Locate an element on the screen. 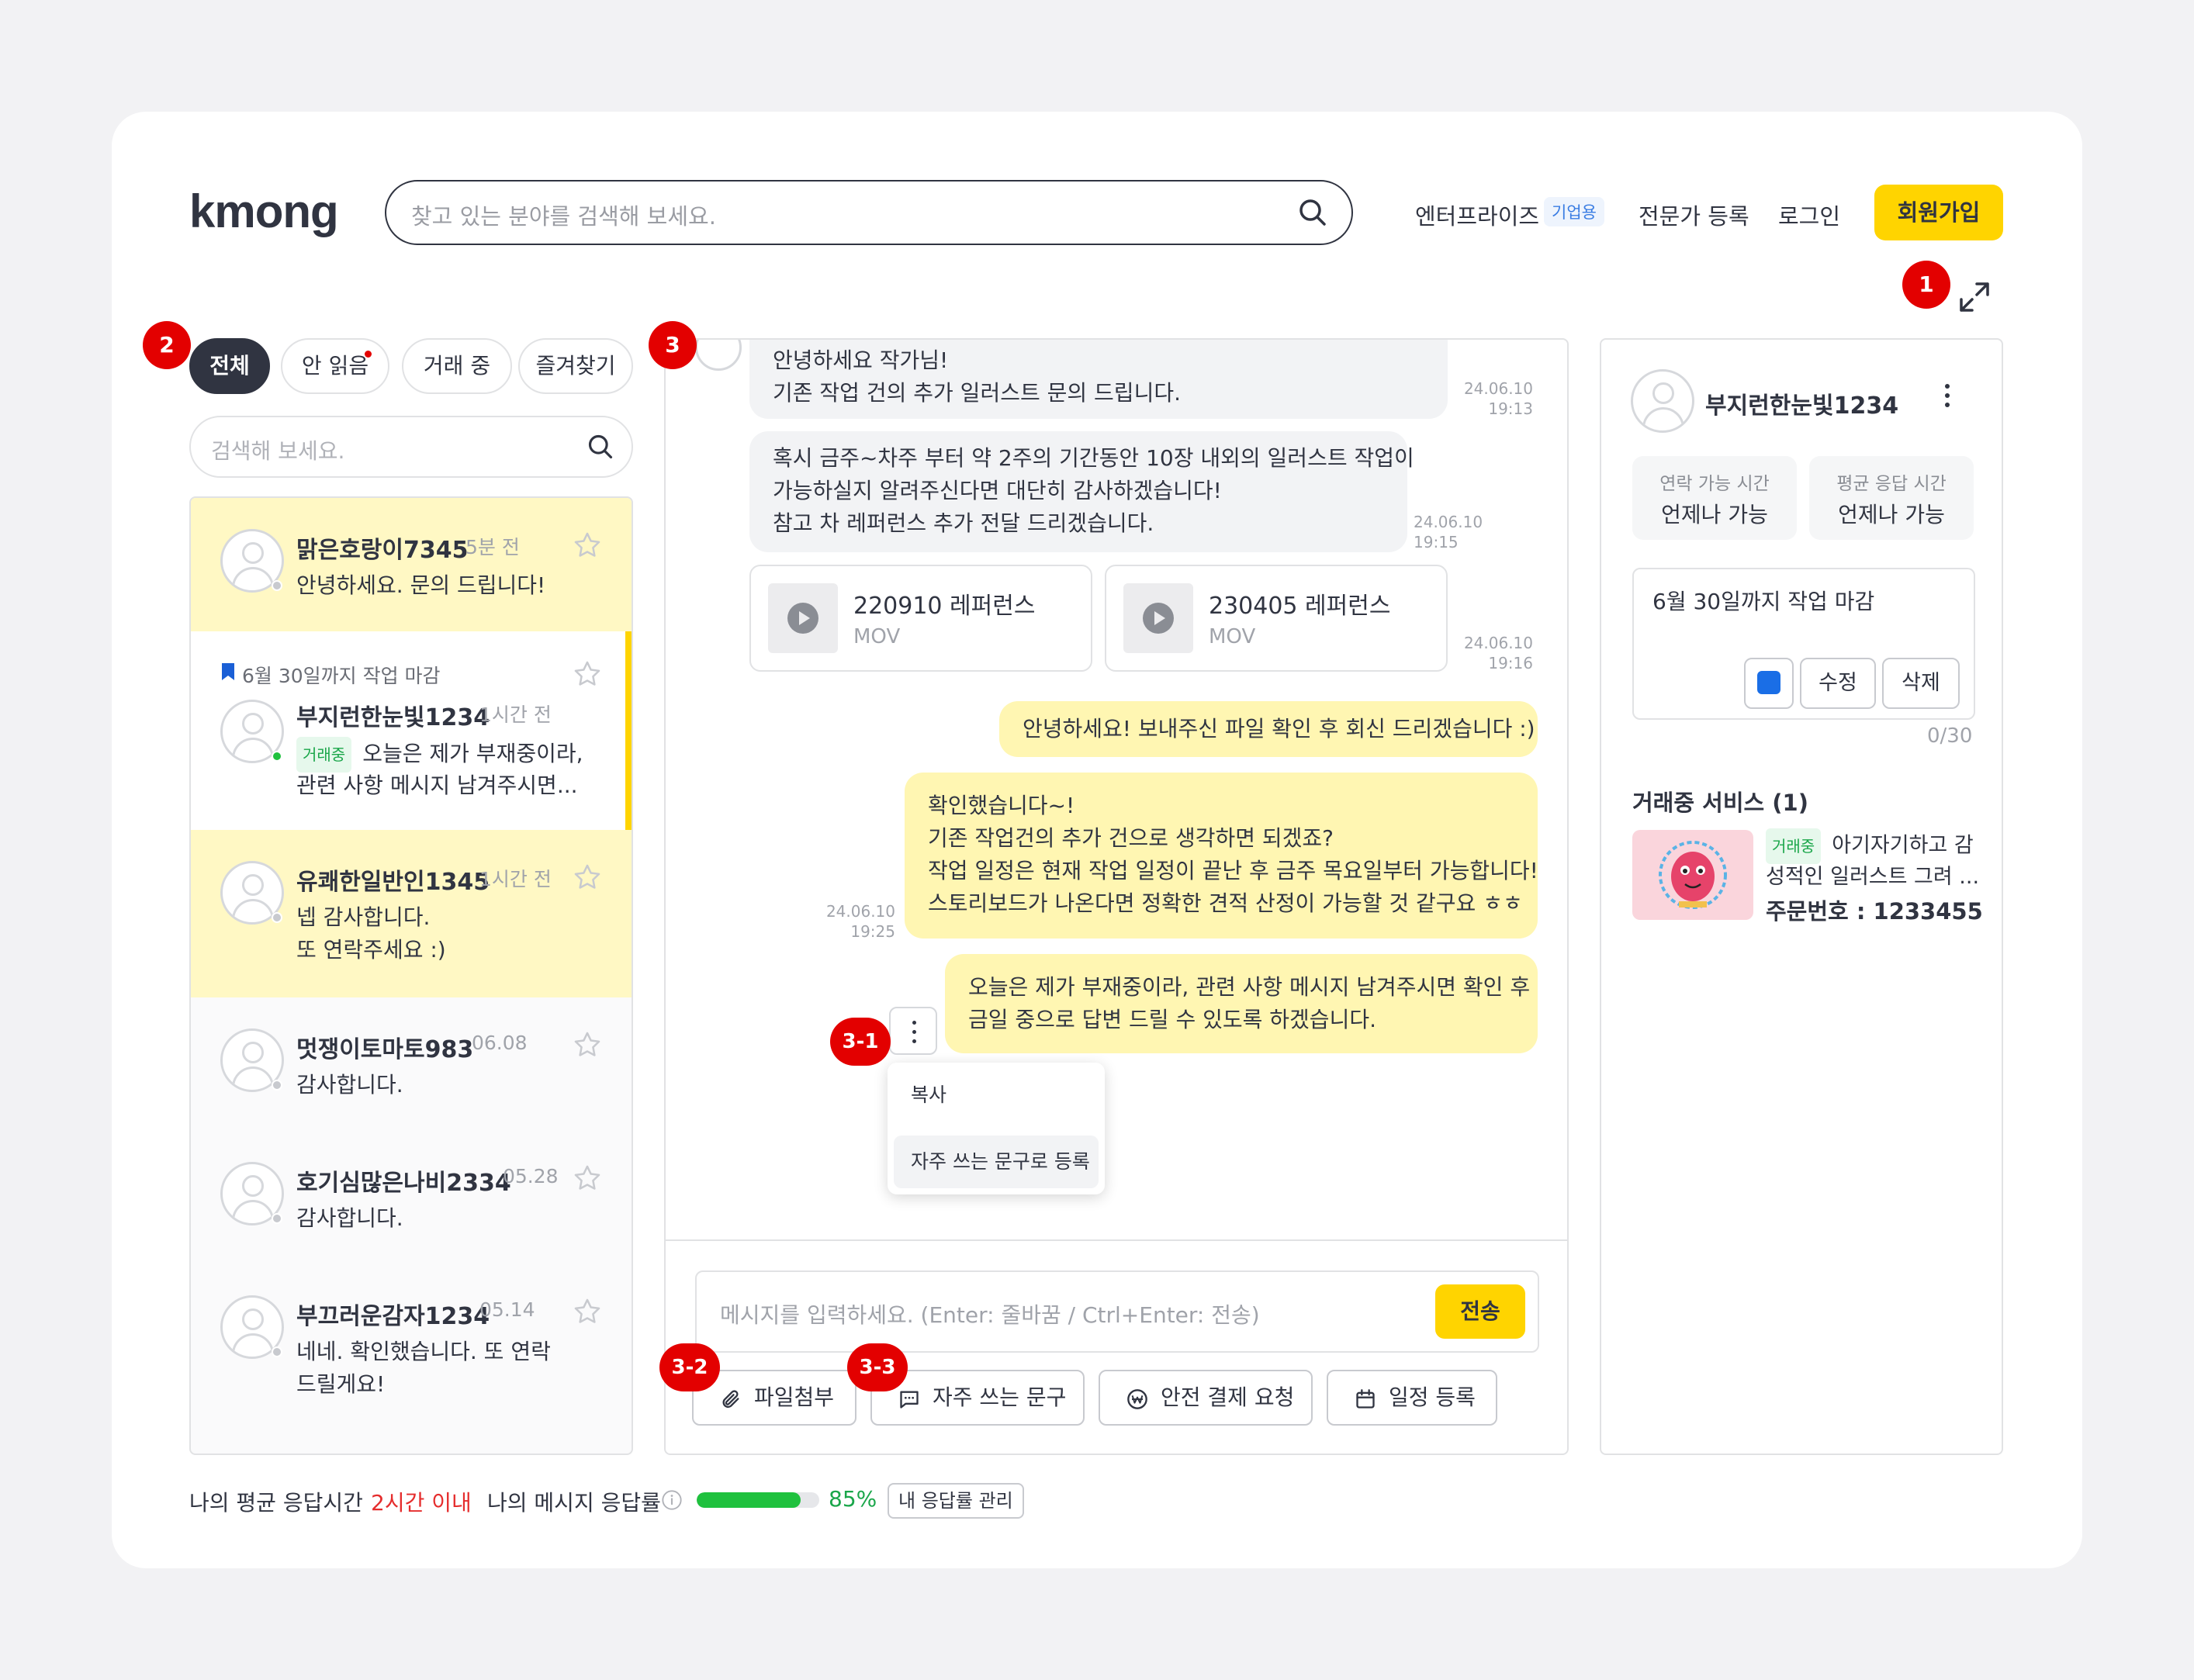 This screenshot has height=1680, width=2194. response-time-label: 평균 응답 시간 is located at coordinates (1891, 484).